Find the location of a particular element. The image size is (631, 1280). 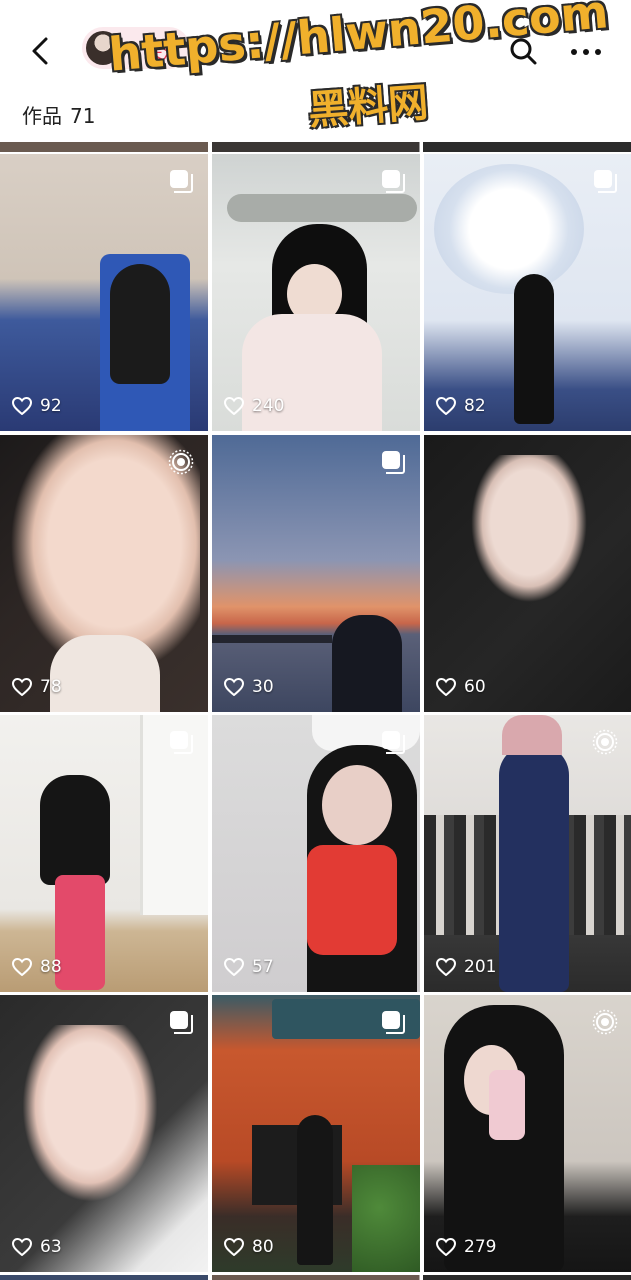

like-count: 57 is located at coordinates (249, 967).